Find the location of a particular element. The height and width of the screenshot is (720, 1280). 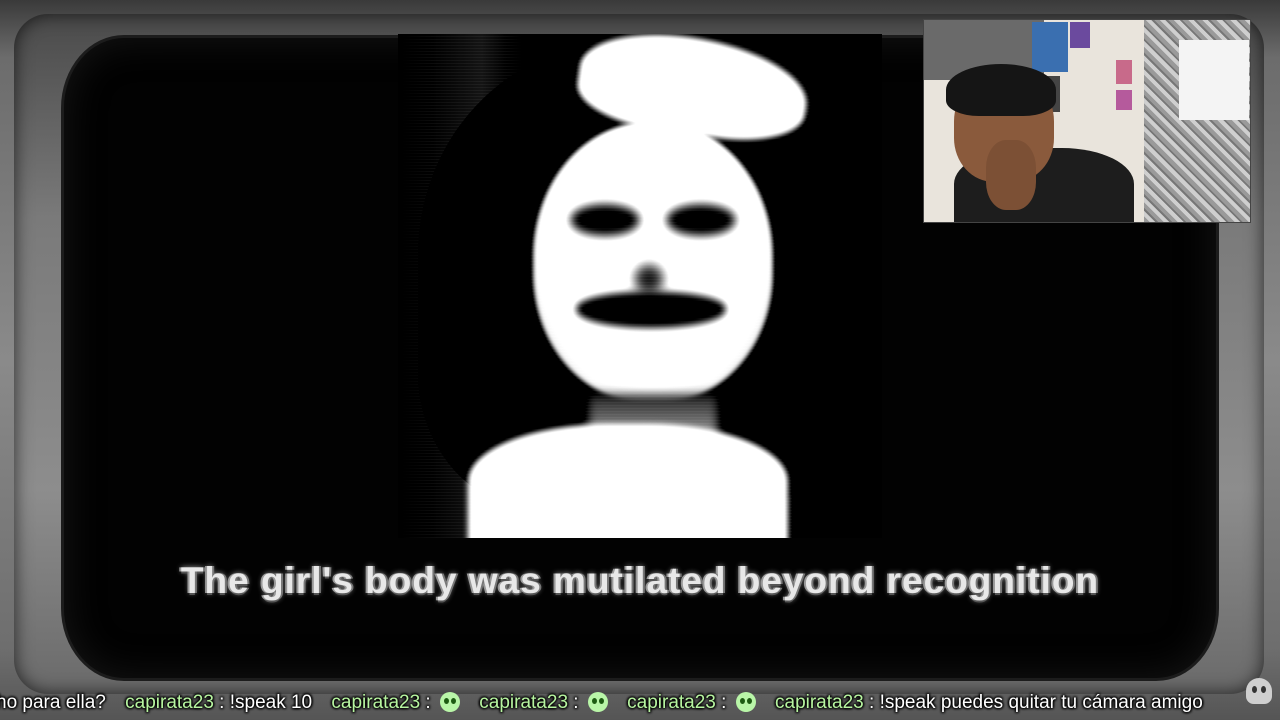

webcam-overlay is located at coordinates (1087, 121).